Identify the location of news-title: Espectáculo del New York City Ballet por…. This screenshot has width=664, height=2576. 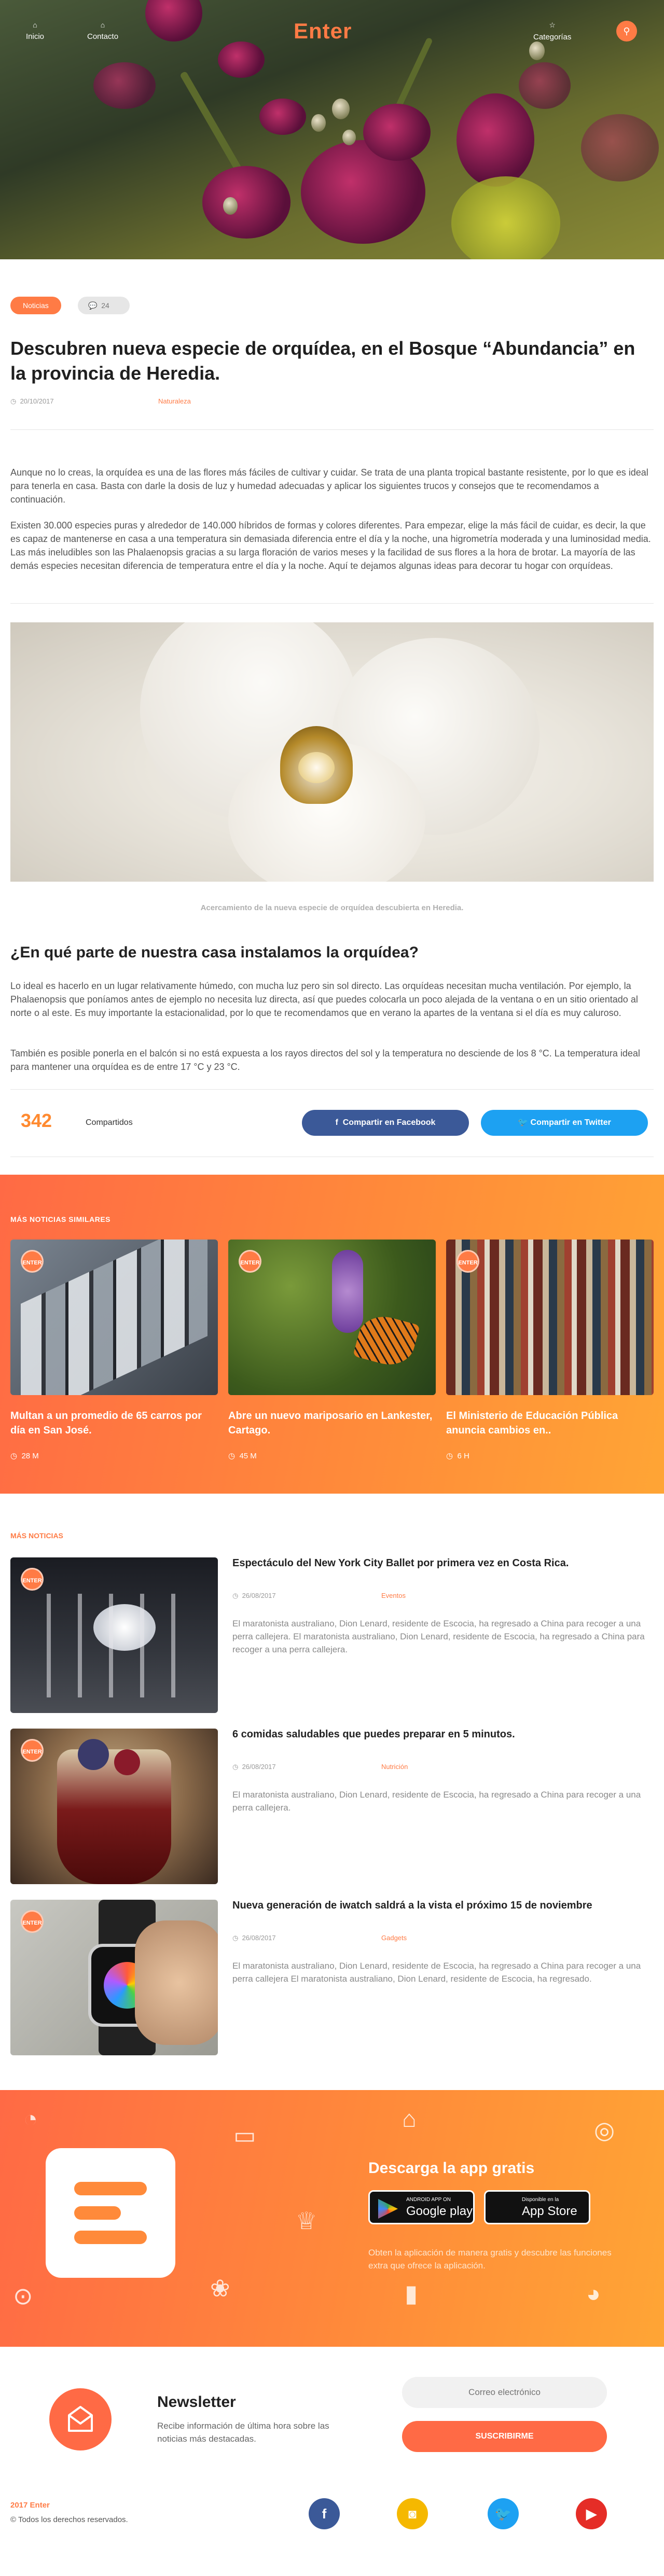
(401, 1563).